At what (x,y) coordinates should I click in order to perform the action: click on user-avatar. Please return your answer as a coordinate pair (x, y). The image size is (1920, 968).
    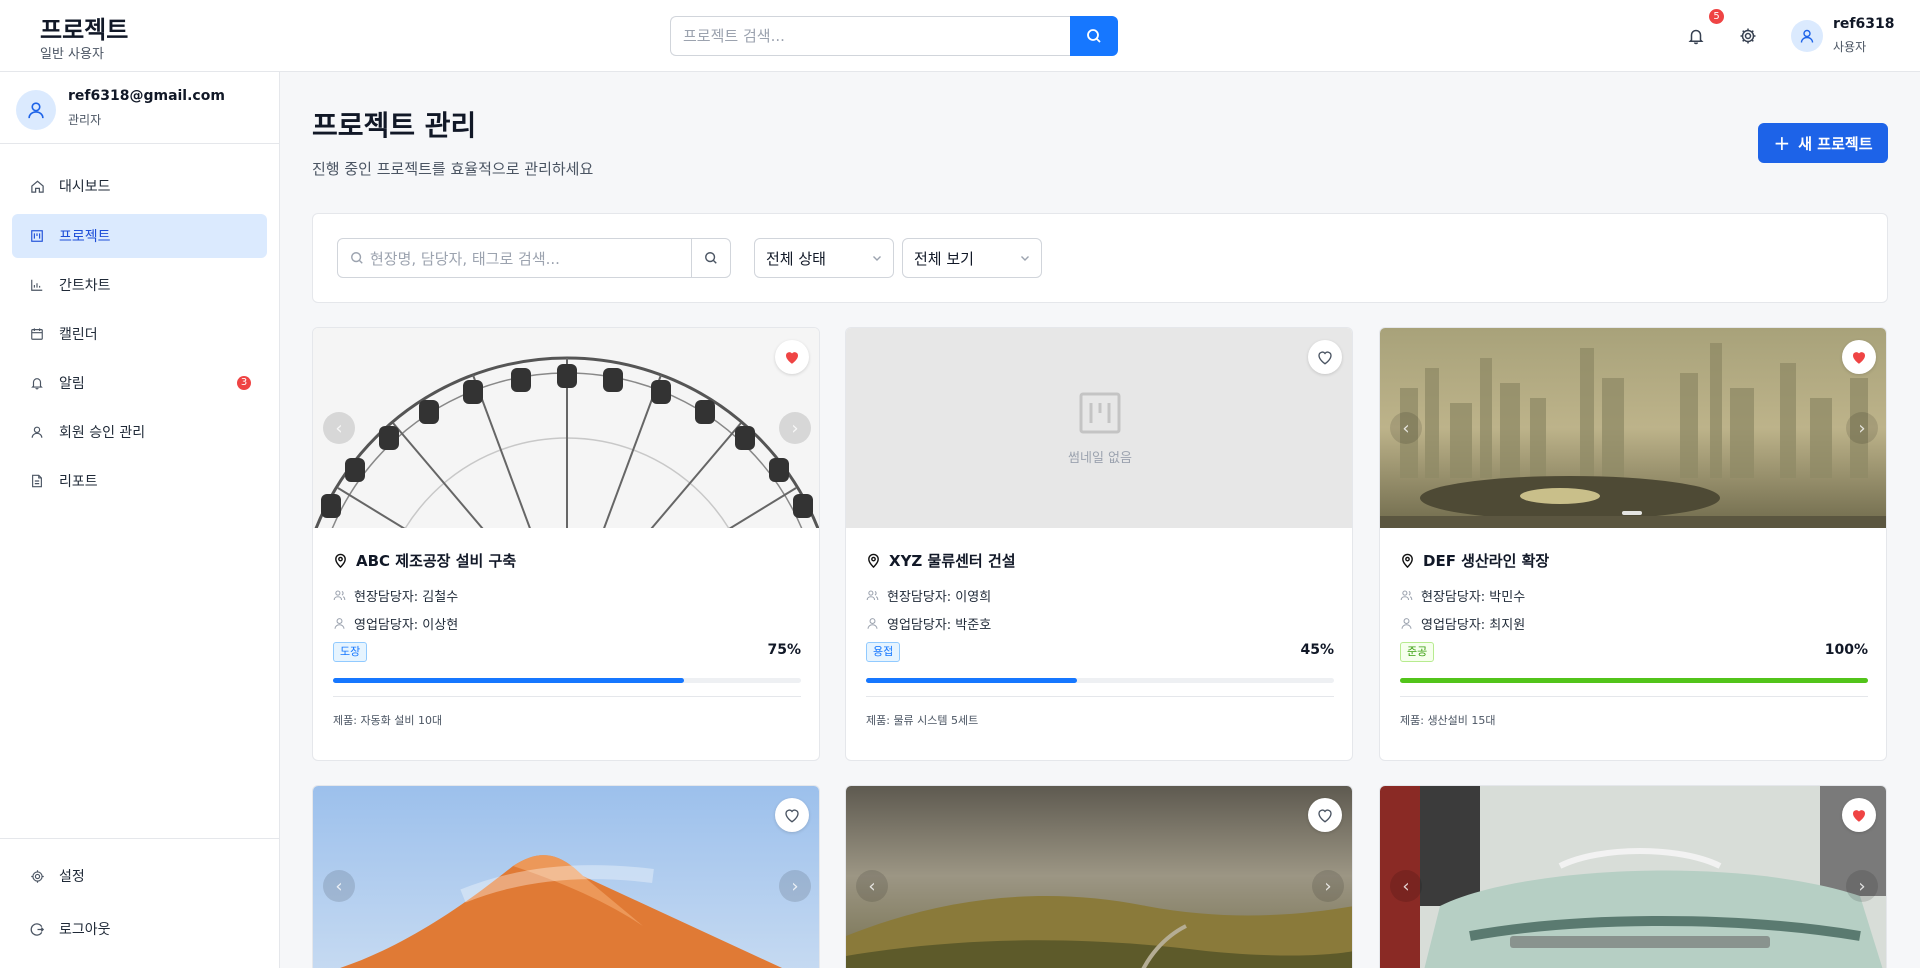
    Looking at the image, I should click on (1807, 36).